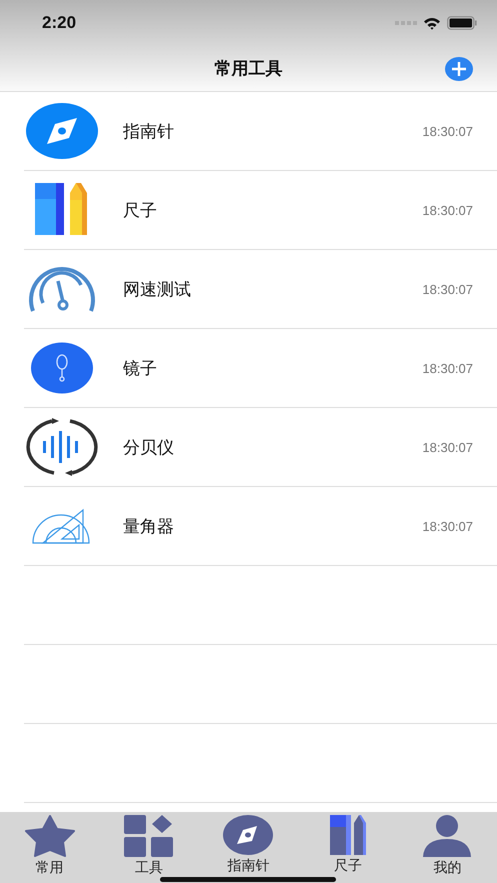  What do you see at coordinates (59, 23) in the screenshot?
I see `status-time: 2:20` at bounding box center [59, 23].